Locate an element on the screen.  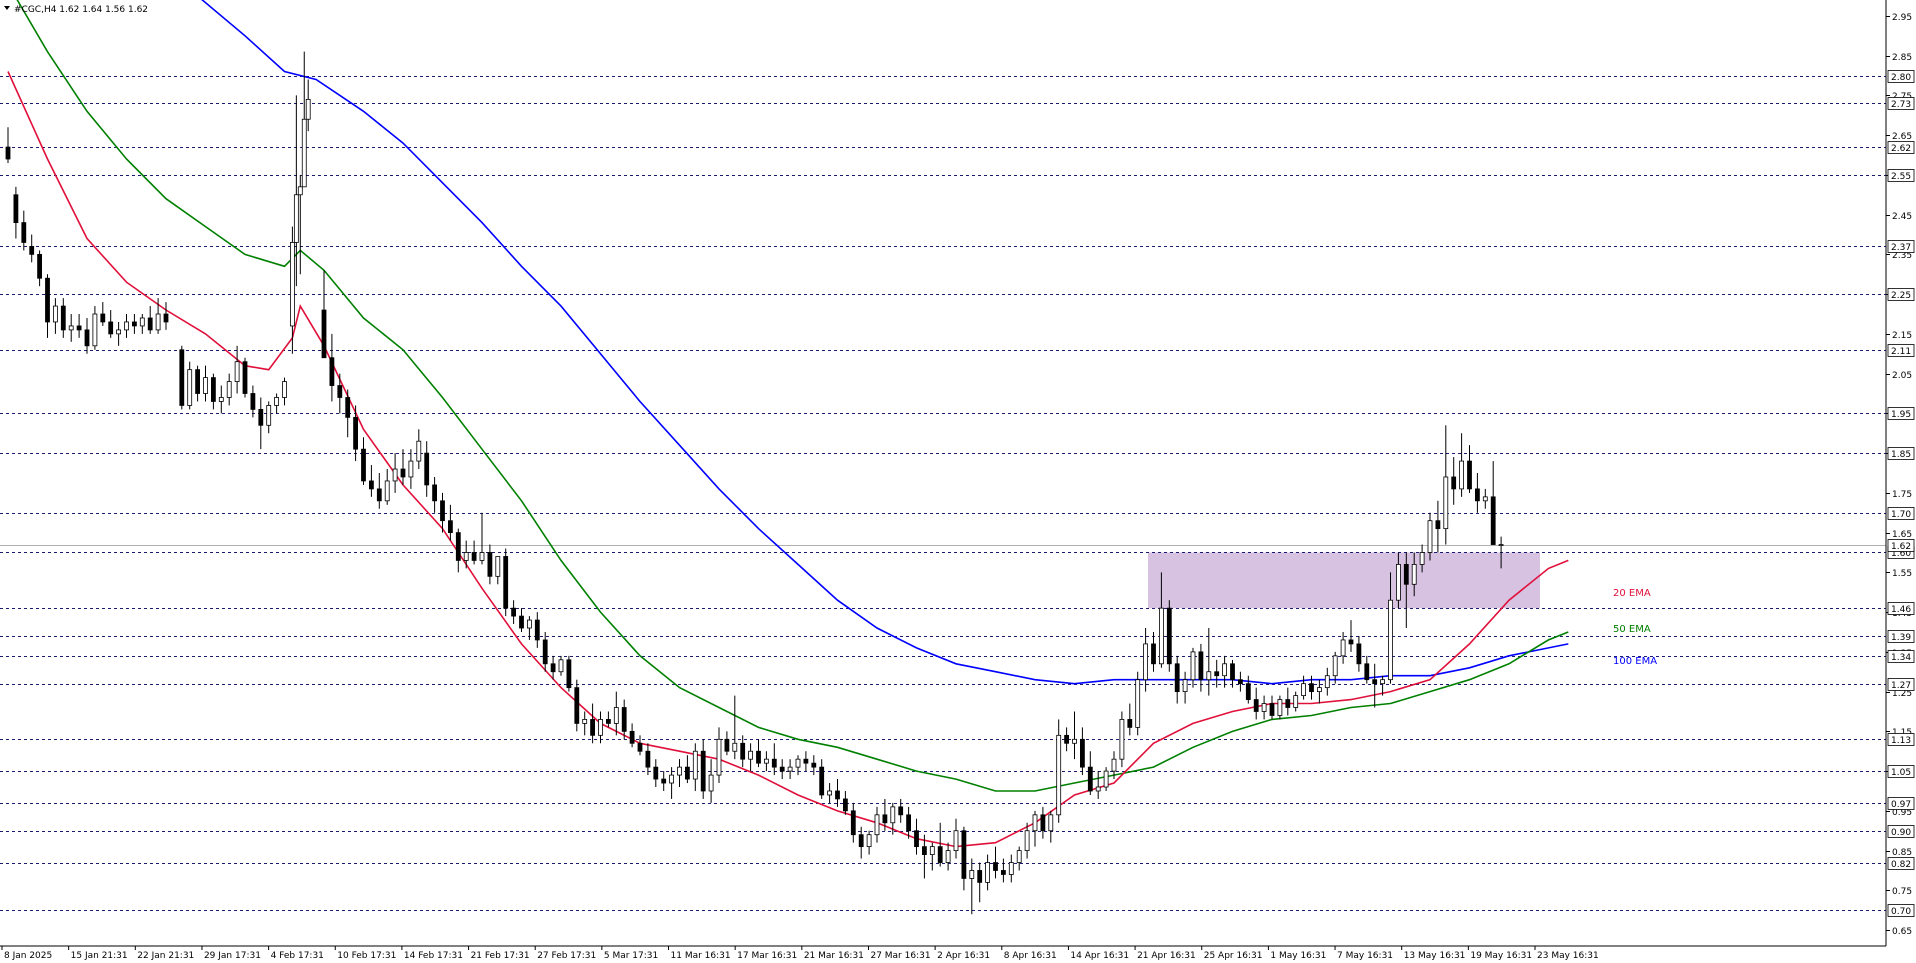
level-price-label: 1.39 is located at coordinates (1901, 638).